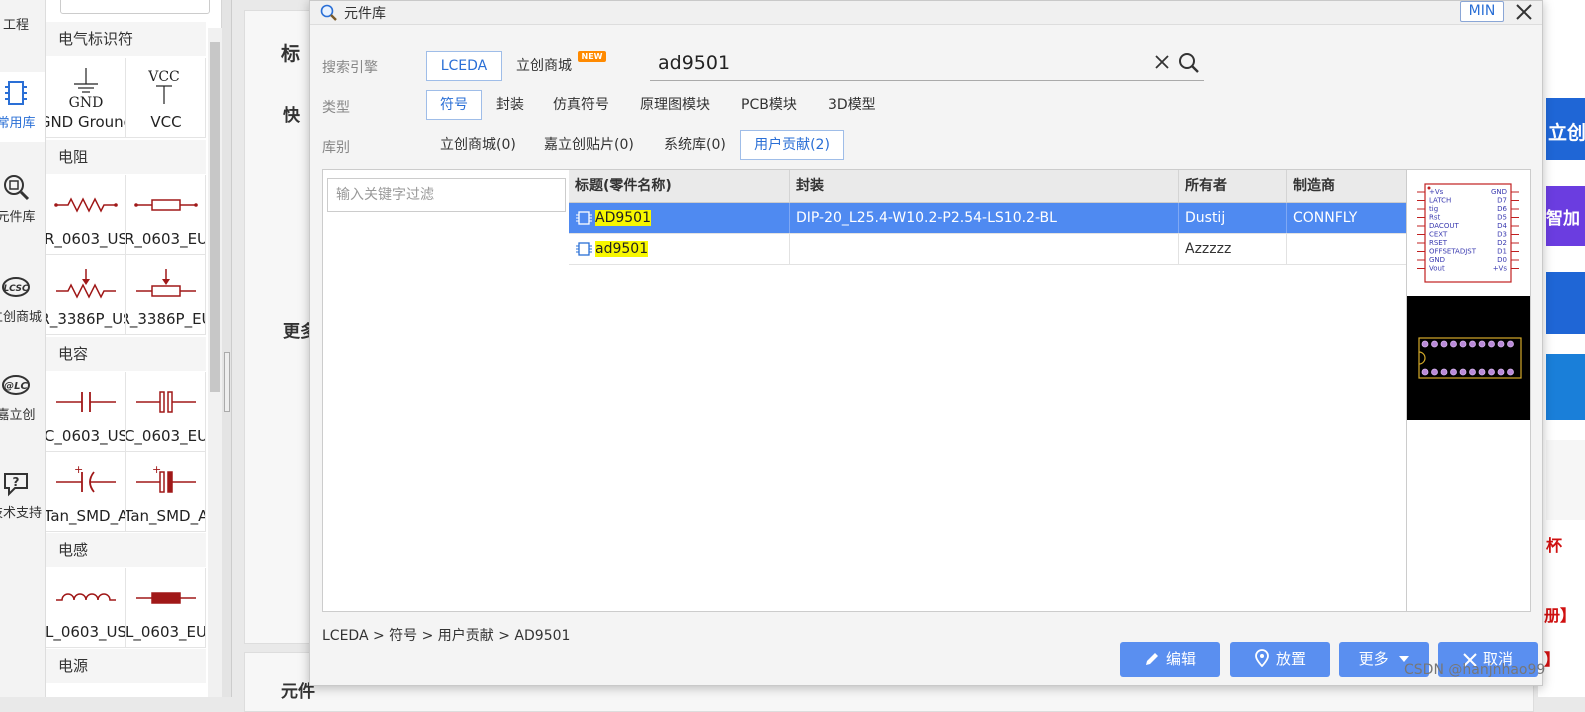  What do you see at coordinates (18, 415) in the screenshot?
I see `rail-label: 嘉立创` at bounding box center [18, 415].